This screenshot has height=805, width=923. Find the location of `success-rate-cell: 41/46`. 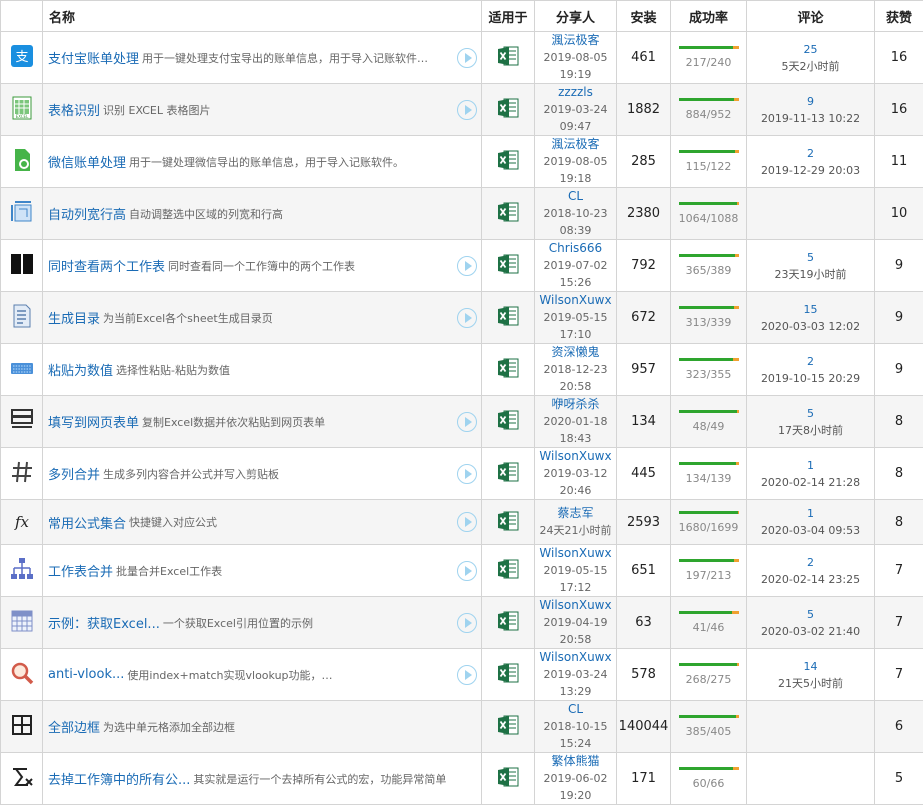

success-rate-cell: 41/46 is located at coordinates (709, 623).